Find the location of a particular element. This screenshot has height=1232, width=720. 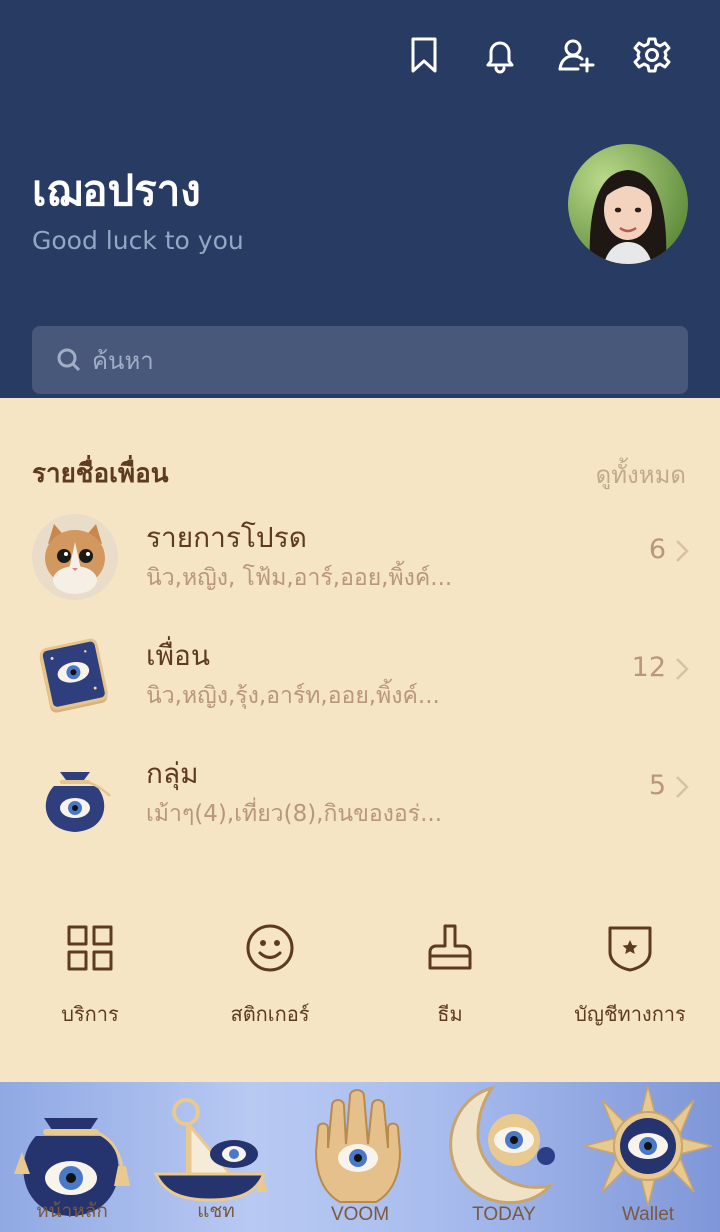

tab-chat: แชท is located at coordinates (216, 1157).